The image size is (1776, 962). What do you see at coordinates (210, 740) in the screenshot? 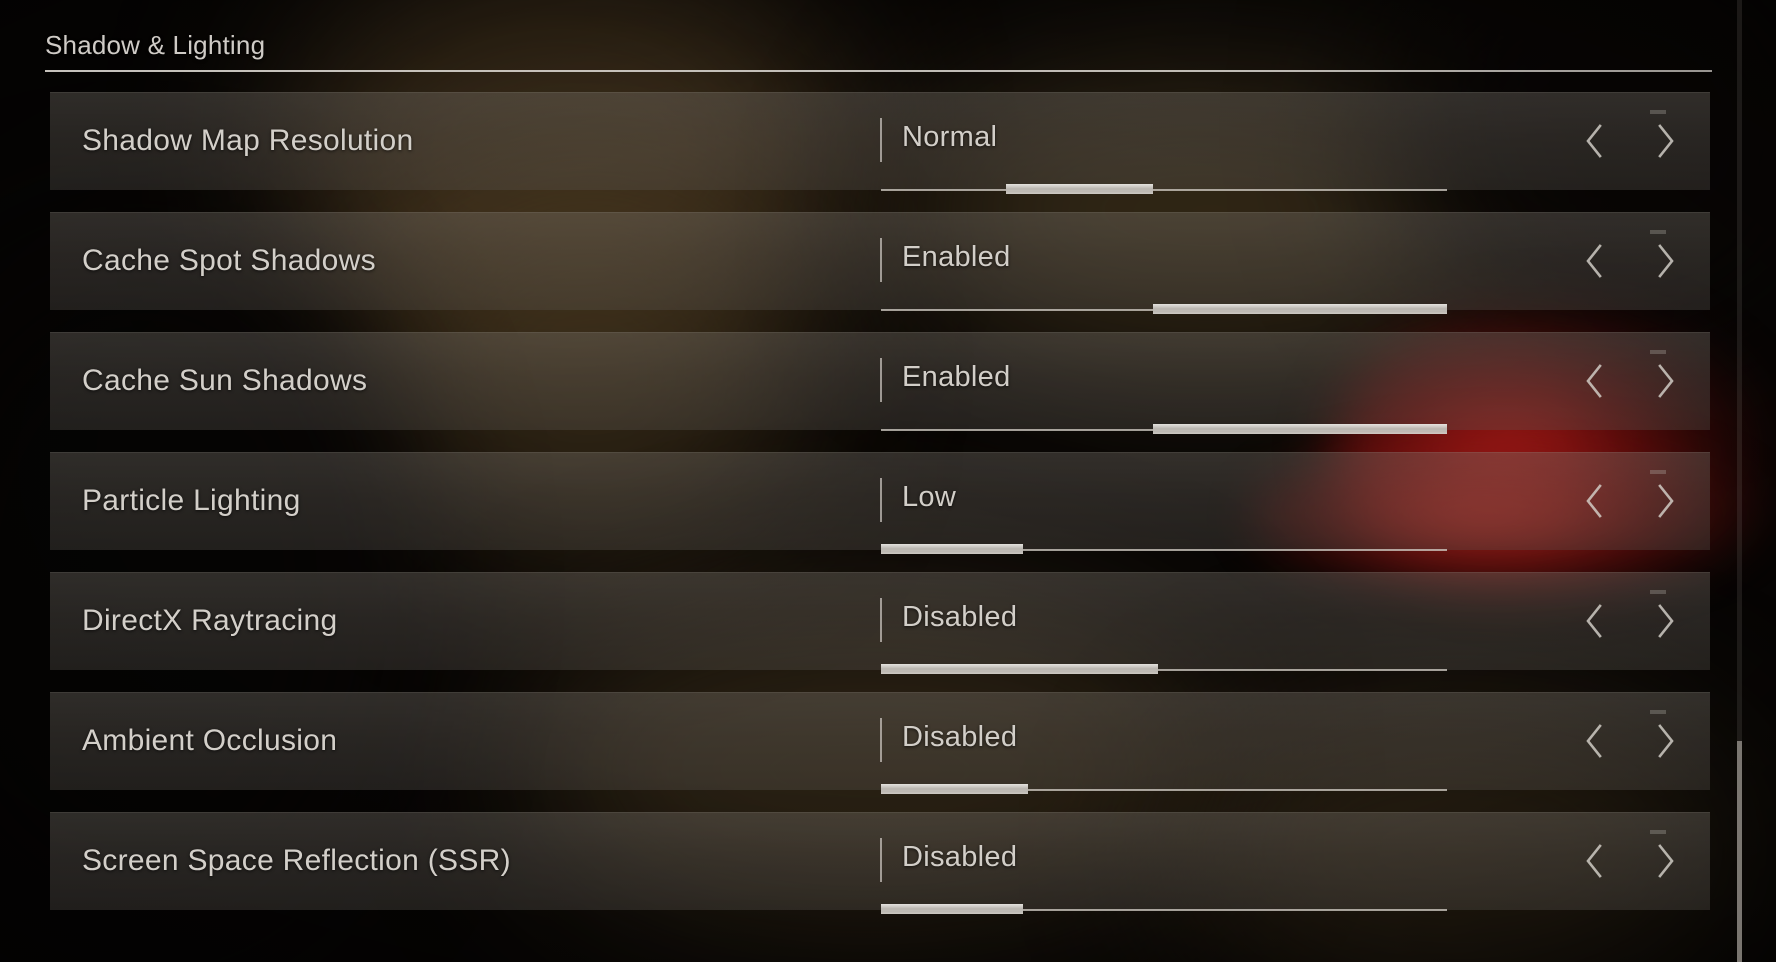
I see `setting-label: Ambient Occlusion` at bounding box center [210, 740].